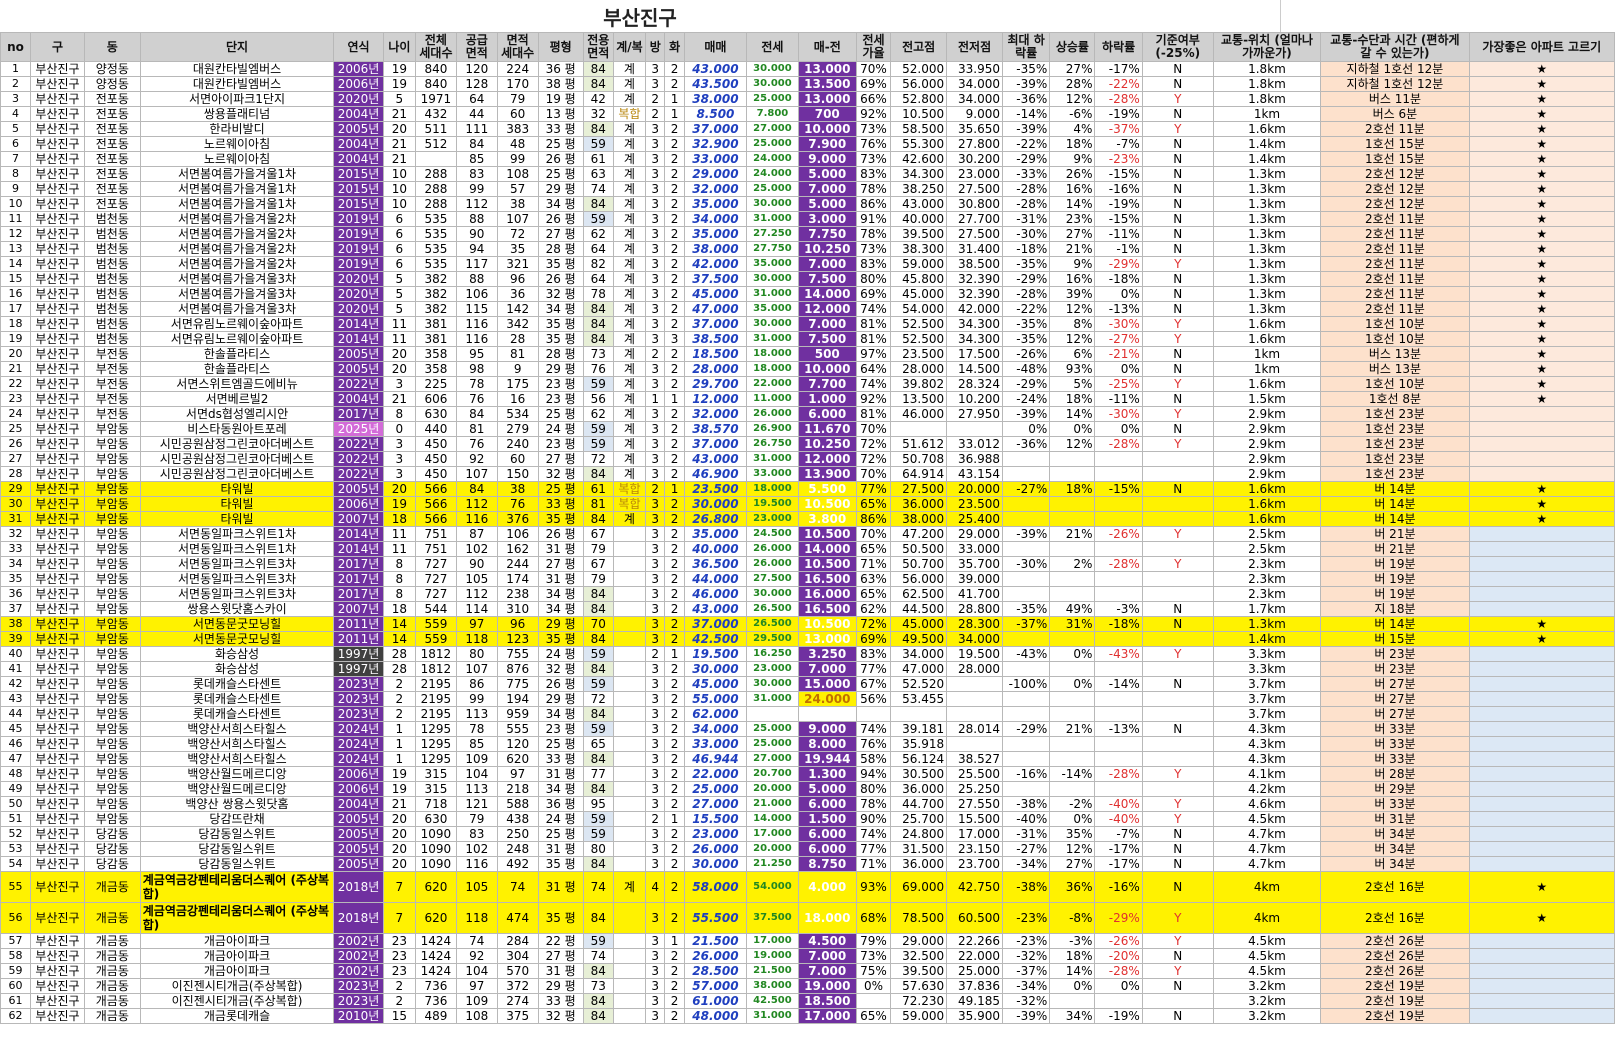 The width and height of the screenshot is (1615, 1046). I want to click on cell: 45.000, so click(715, 684).